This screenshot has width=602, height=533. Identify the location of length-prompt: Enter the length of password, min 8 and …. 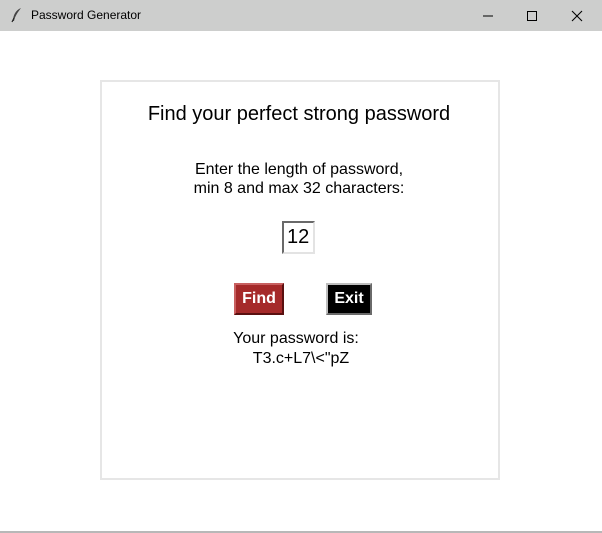
(299, 179).